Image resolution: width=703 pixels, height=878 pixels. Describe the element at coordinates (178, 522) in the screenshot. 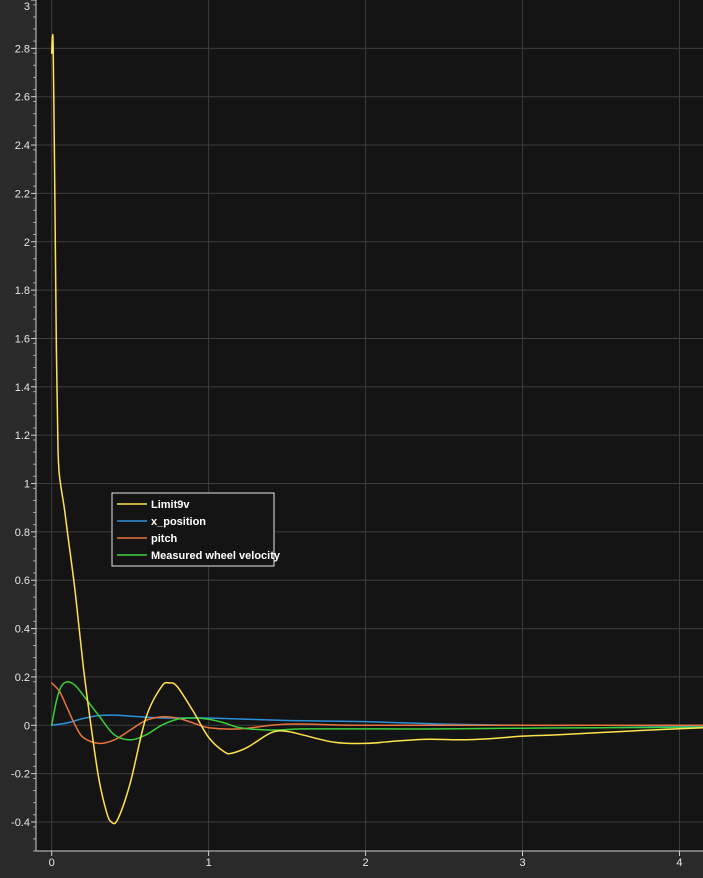

I see `legend-label-x-position: x_position` at that location.